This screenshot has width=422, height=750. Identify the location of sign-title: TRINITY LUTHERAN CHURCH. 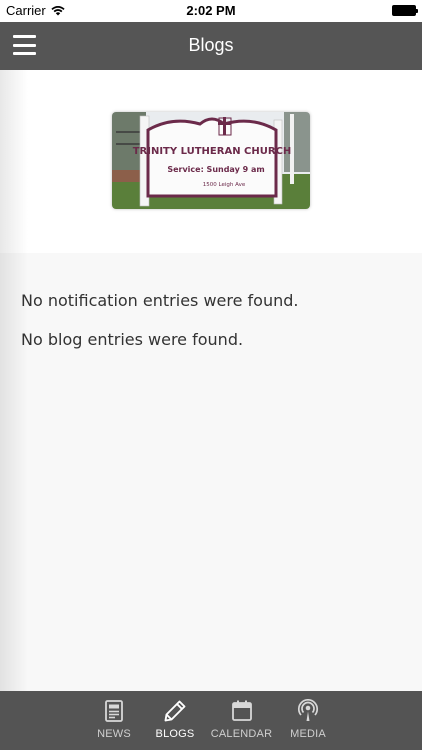
(212, 151).